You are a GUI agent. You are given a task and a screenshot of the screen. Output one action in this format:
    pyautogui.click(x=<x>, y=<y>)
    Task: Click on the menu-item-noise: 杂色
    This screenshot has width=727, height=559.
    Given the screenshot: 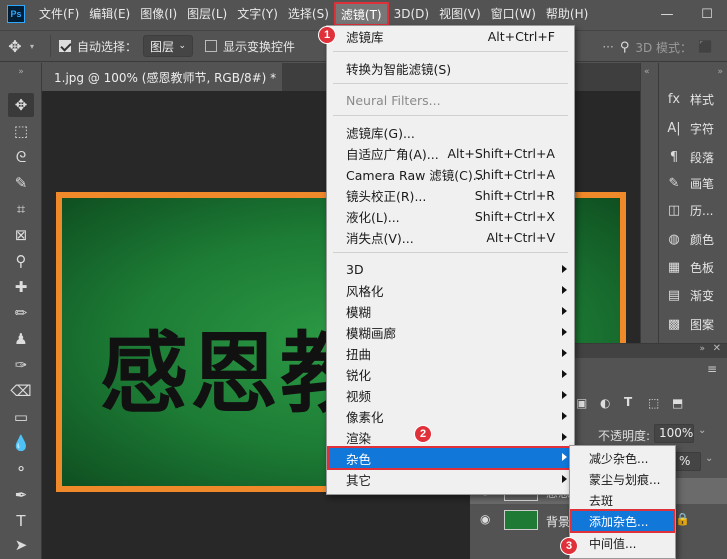 What is the action you would take?
    pyautogui.click(x=450, y=458)
    